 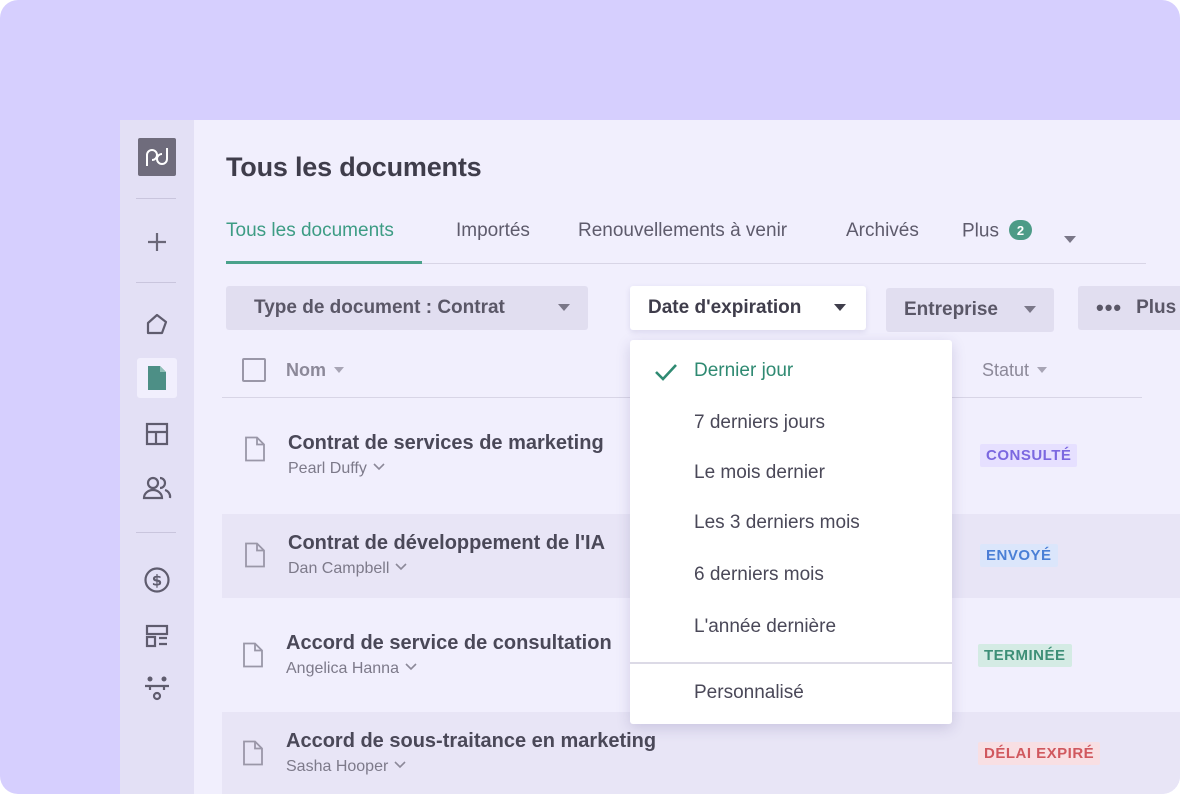 I want to click on column-header-status: Statut, so click(x=1015, y=370).